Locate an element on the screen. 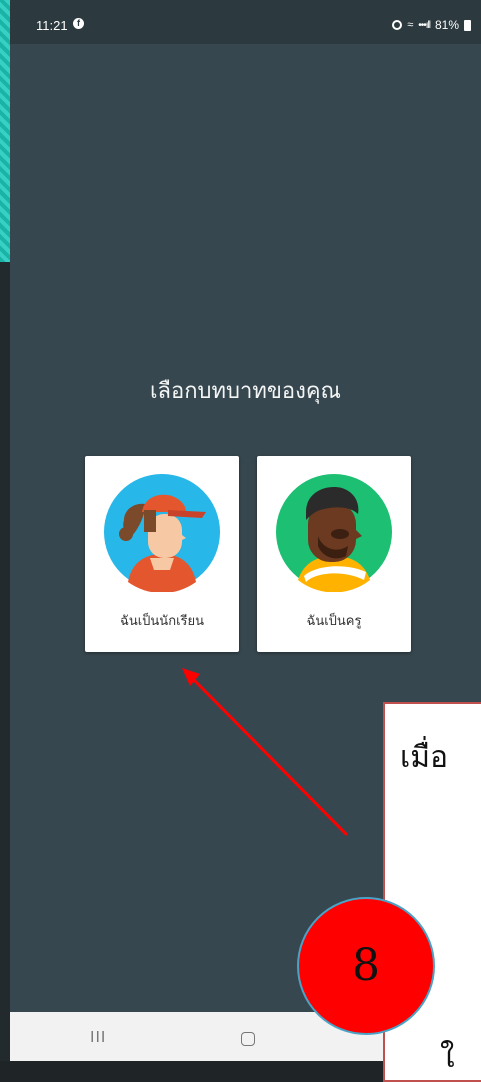 This screenshot has width=481, height=1082. callout-text-continued: ใ is located at coordinates (447, 1057).